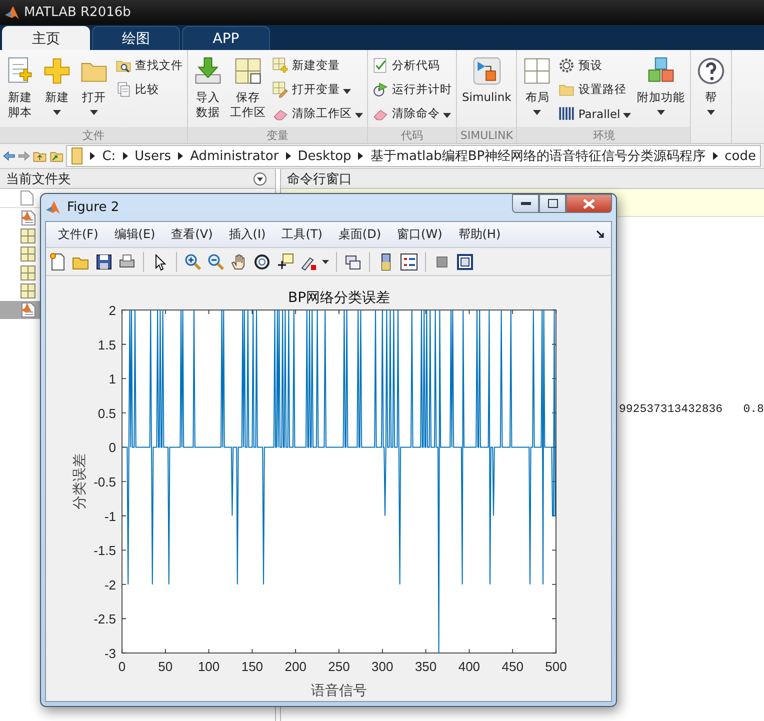 The image size is (764, 721). What do you see at coordinates (153, 156) in the screenshot?
I see `path-segment: Users` at bounding box center [153, 156].